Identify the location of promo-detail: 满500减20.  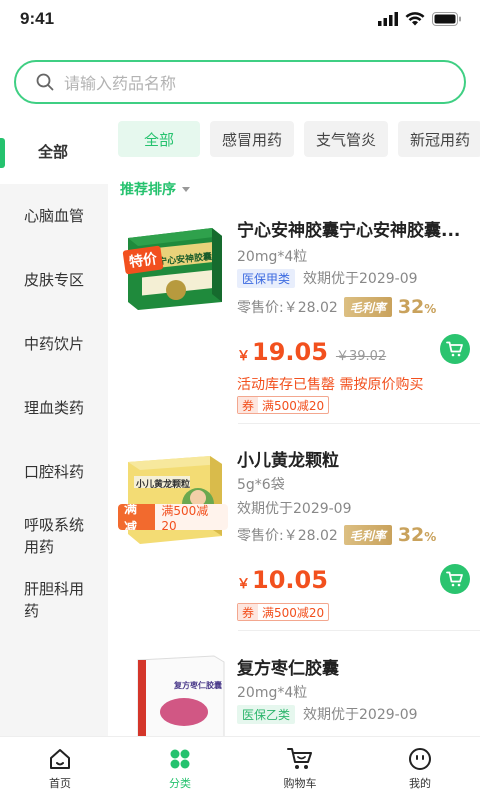
(191, 517).